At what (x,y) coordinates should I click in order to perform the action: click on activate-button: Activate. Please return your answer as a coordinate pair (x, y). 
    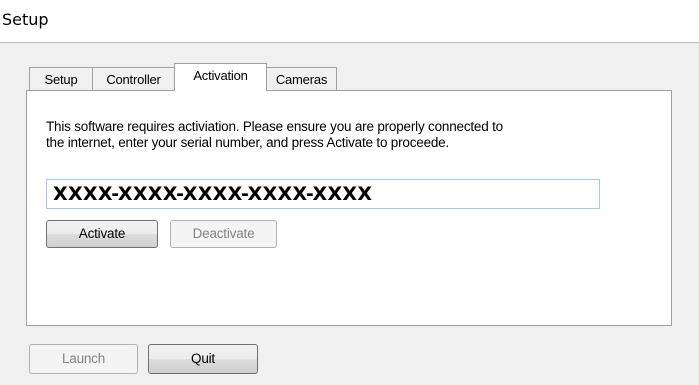
    Looking at the image, I should click on (102, 234).